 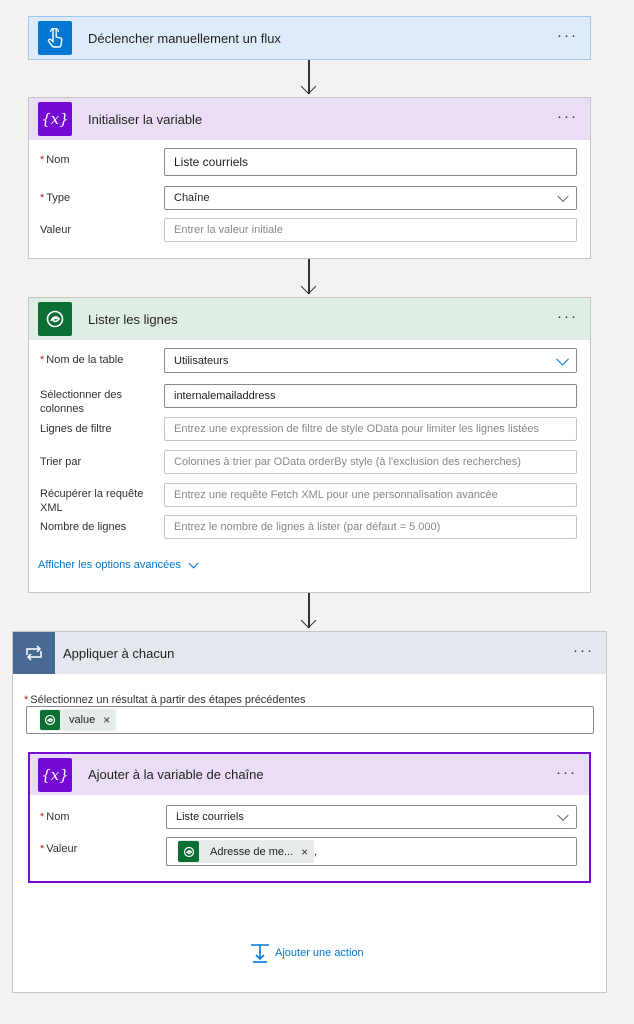 What do you see at coordinates (92, 501) in the screenshot?
I see `fetch-xml-label: Récupérer la requête XML` at bounding box center [92, 501].